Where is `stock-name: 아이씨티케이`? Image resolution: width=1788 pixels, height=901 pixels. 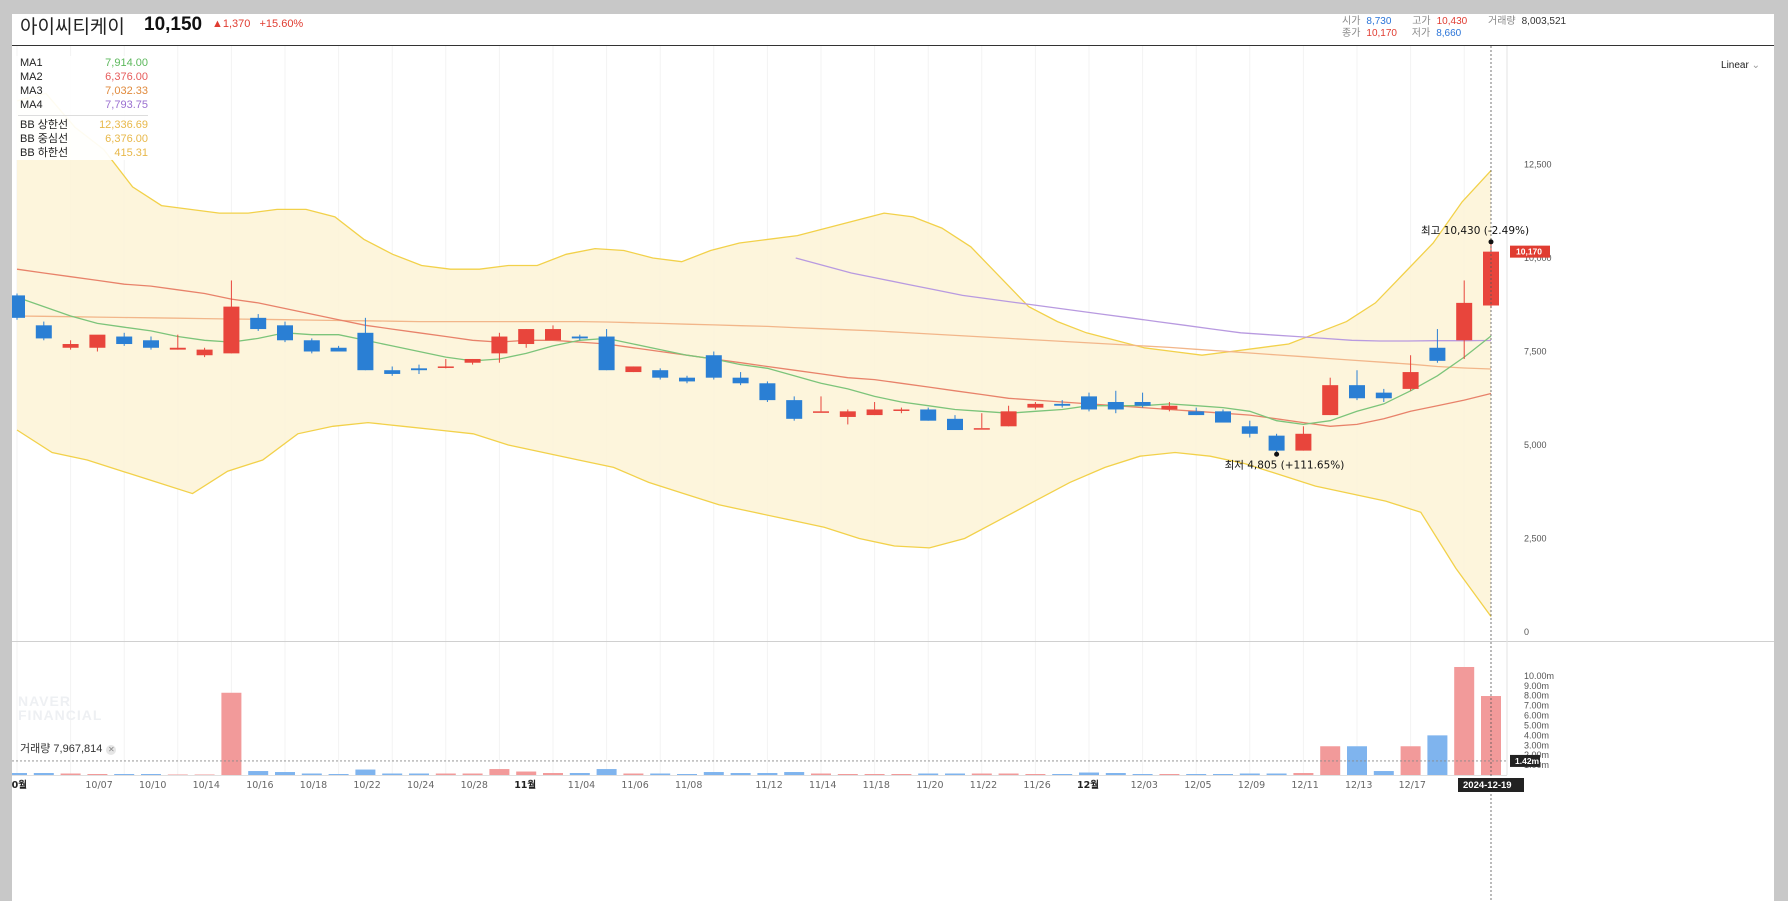 stock-name: 아이씨티케이 is located at coordinates (72, 27).